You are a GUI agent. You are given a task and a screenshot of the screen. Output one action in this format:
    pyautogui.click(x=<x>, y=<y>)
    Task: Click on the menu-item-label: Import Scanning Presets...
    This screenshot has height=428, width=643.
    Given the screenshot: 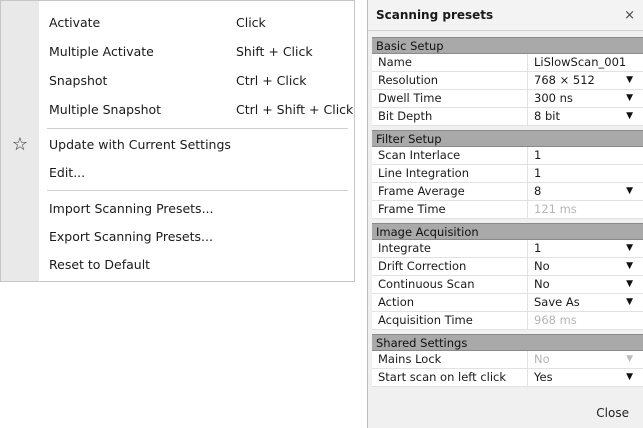 What is the action you would take?
    pyautogui.click(x=131, y=208)
    